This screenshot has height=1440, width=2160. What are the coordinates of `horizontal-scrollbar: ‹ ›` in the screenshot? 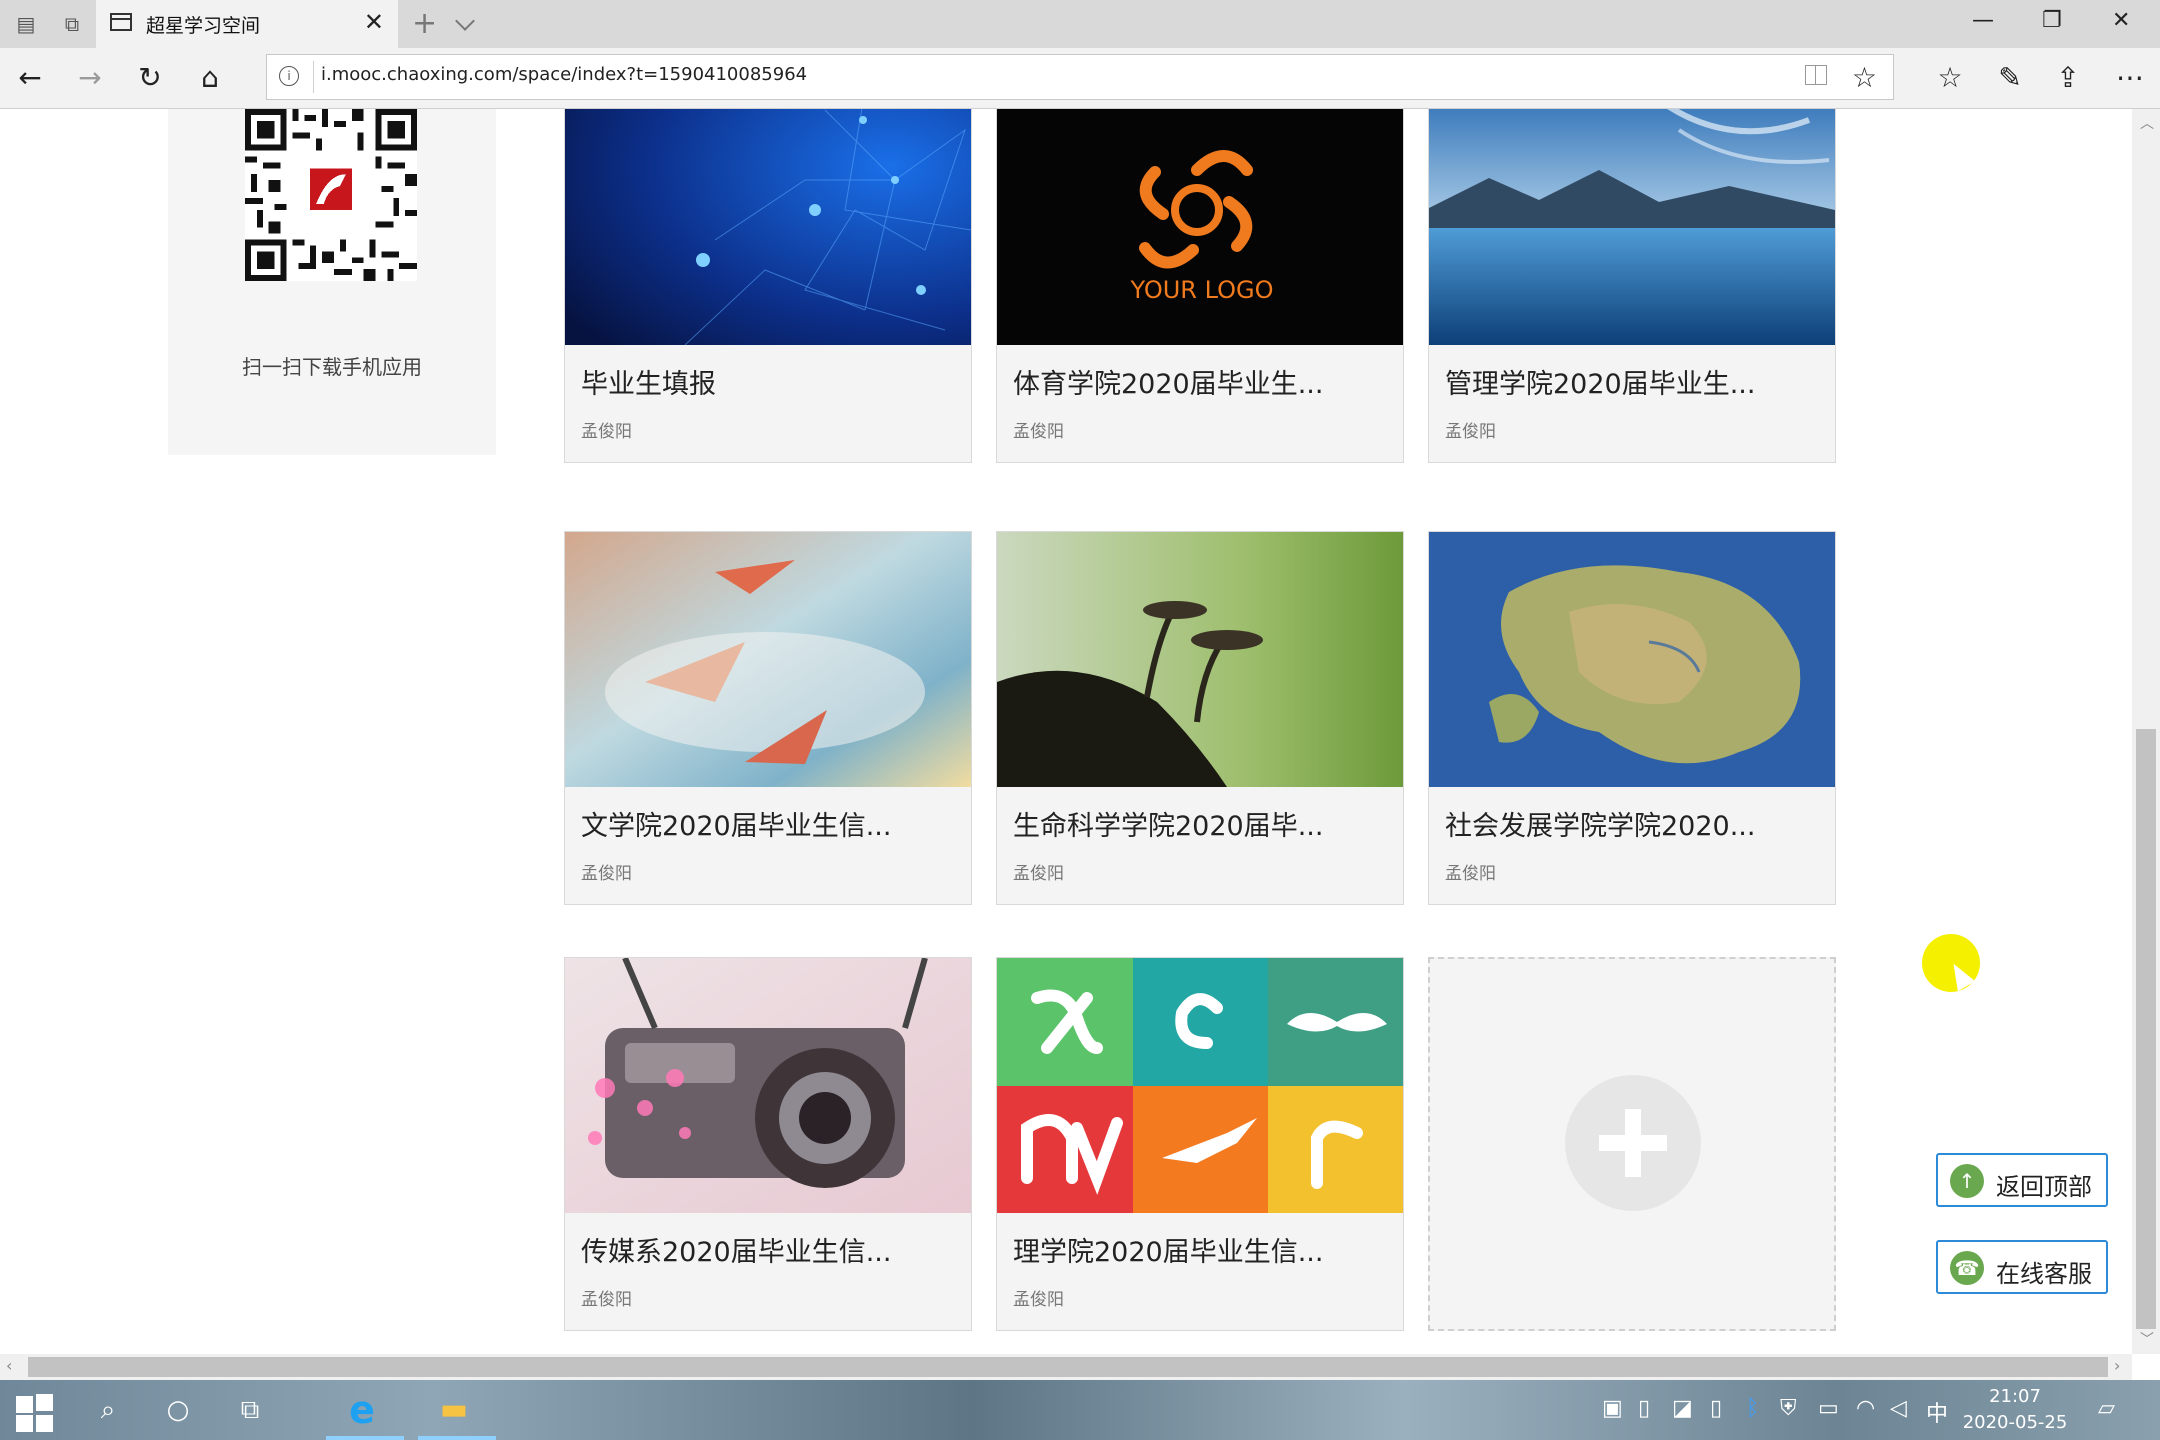 It's located at (1066, 1367).